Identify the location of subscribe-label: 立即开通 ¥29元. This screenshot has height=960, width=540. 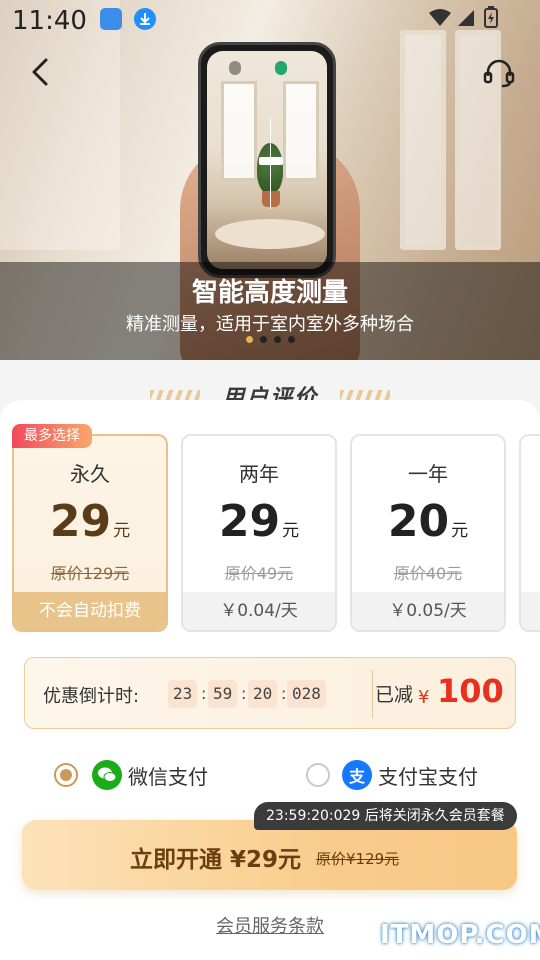
(216, 860).